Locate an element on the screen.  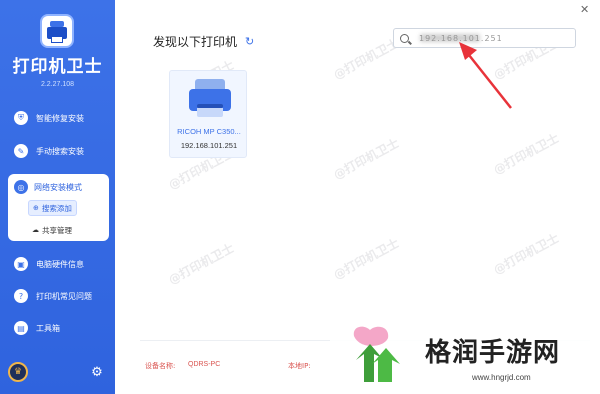
site-logo: 格润手游网 www.hngrjd.com is located at coordinates (465, 353).